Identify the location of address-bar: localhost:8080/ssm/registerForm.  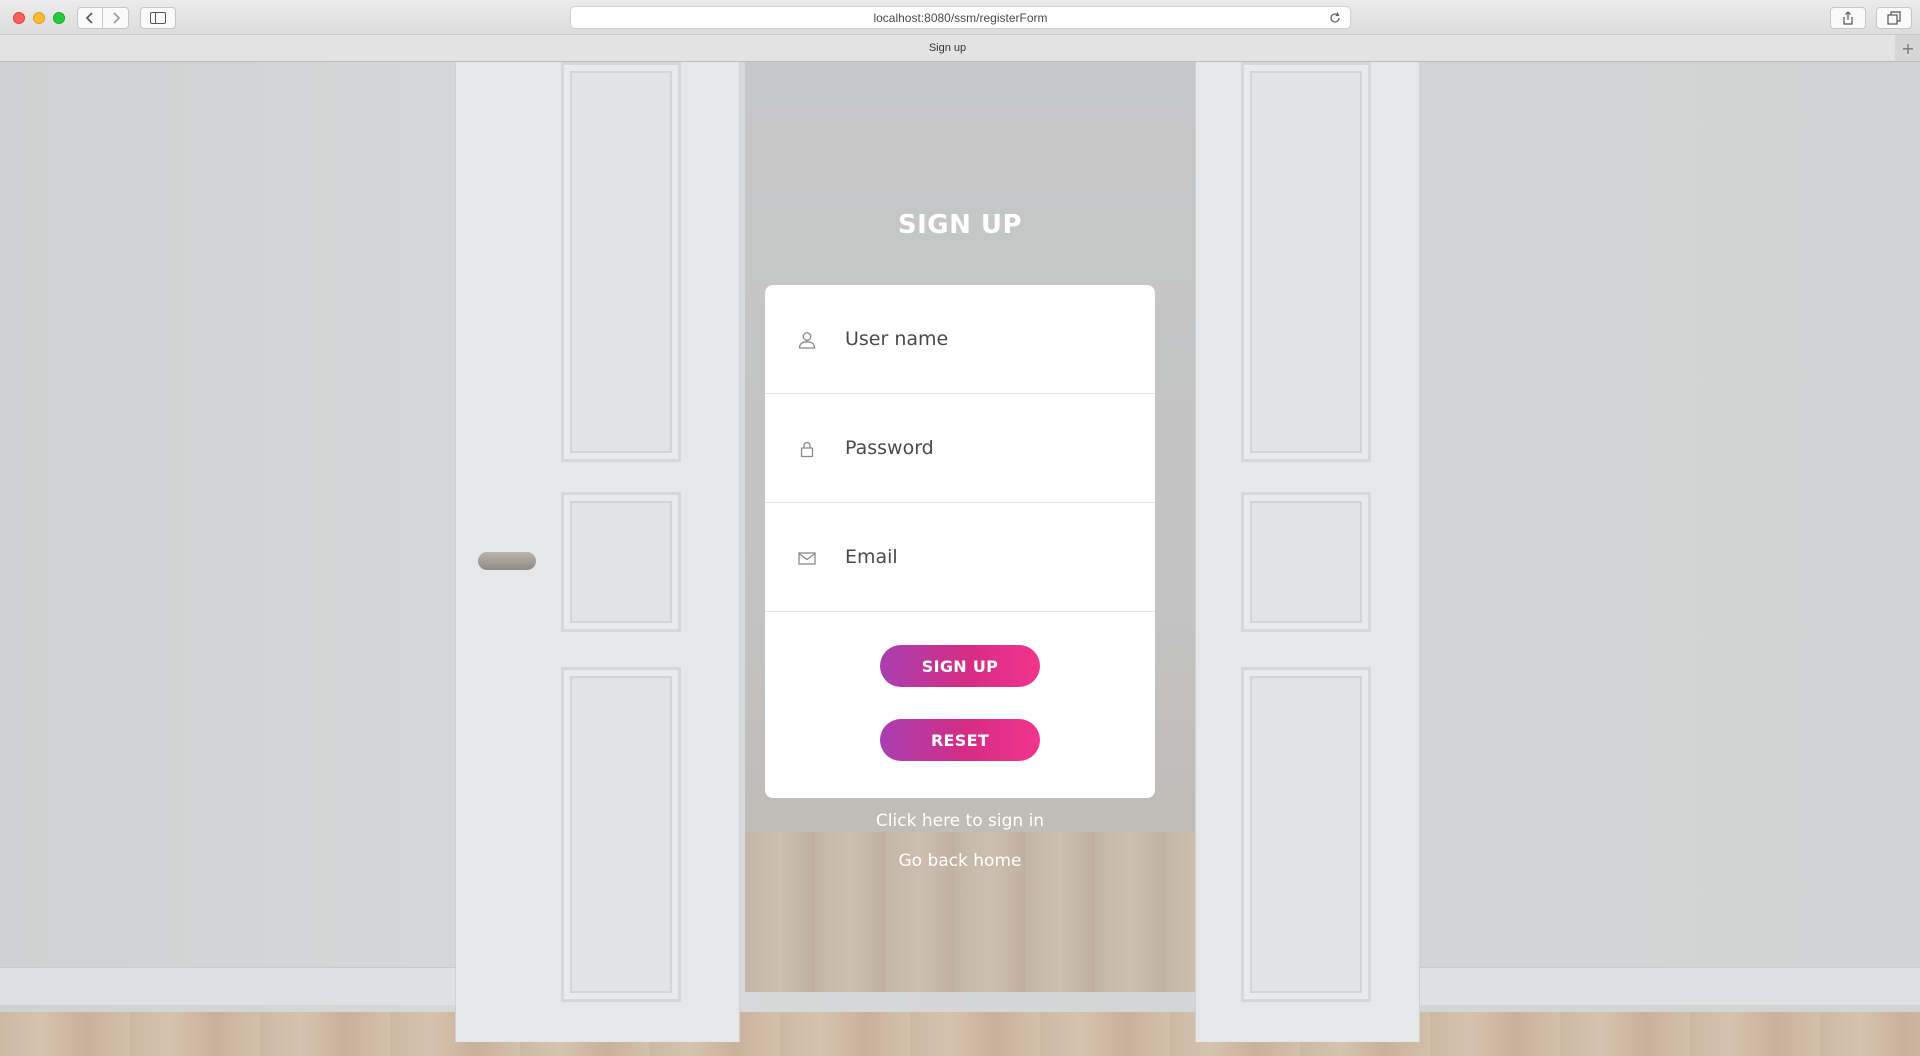
(960, 17).